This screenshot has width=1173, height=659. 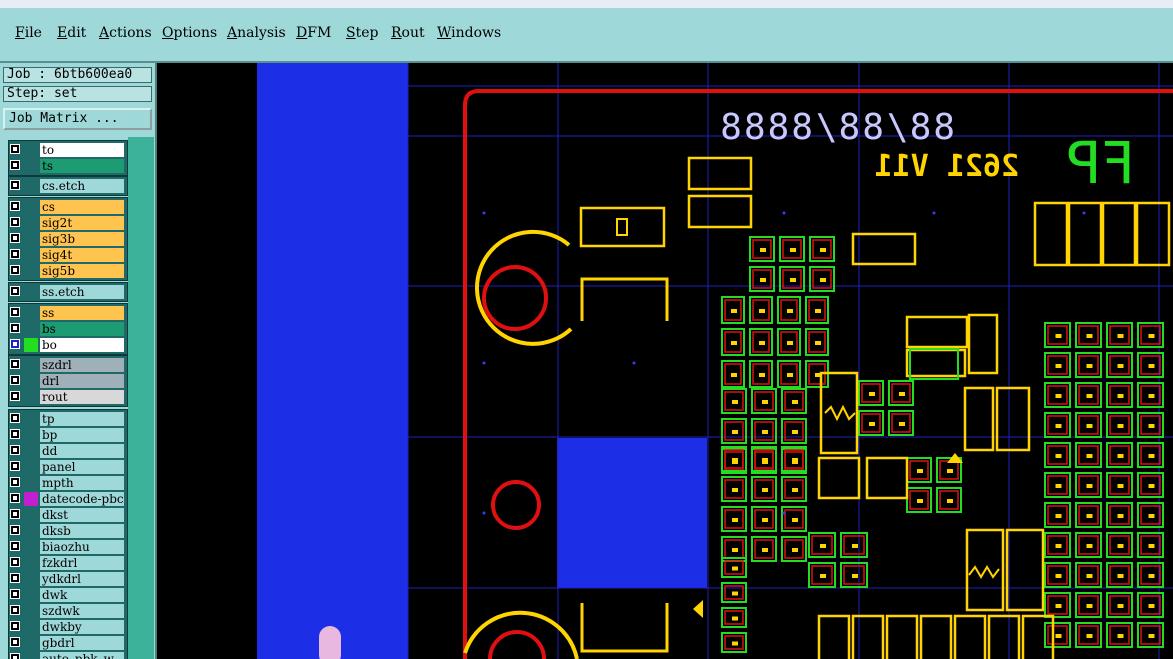 What do you see at coordinates (82, 381) in the screenshot?
I see `layer-name: drl` at bounding box center [82, 381].